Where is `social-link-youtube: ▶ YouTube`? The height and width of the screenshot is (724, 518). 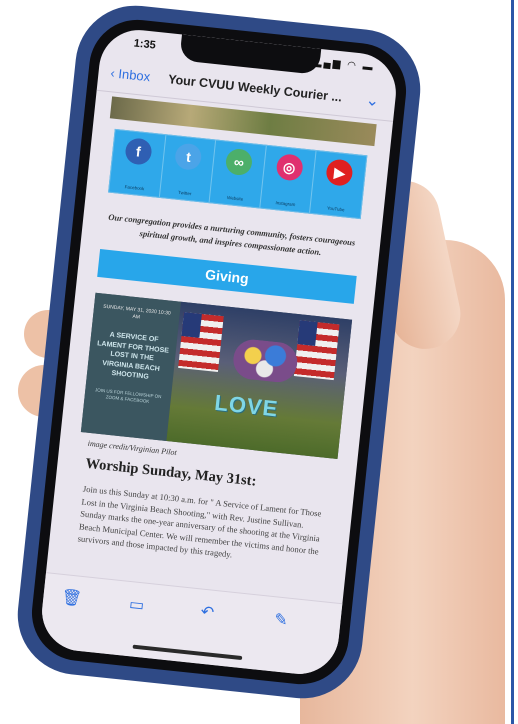
social-link-youtube: ▶ YouTube is located at coordinates (338, 184).